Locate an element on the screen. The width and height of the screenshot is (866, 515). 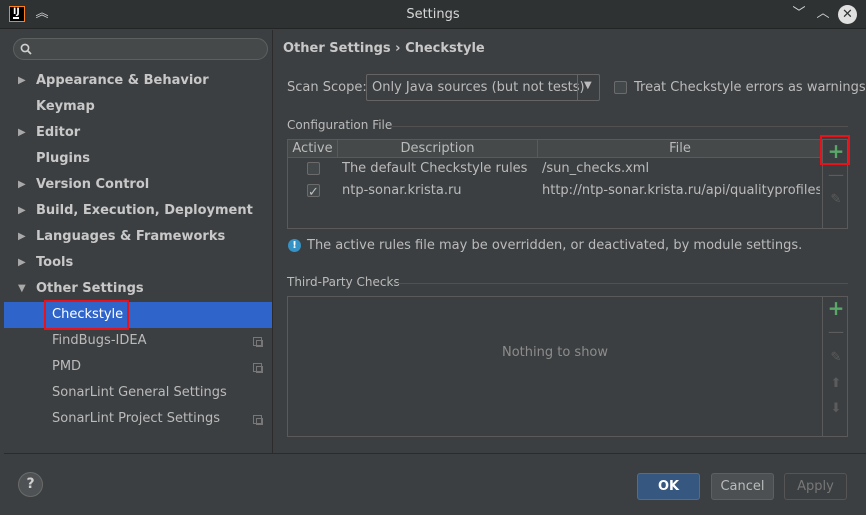
sidebar-item-label: Other Settings is located at coordinates (90, 288).